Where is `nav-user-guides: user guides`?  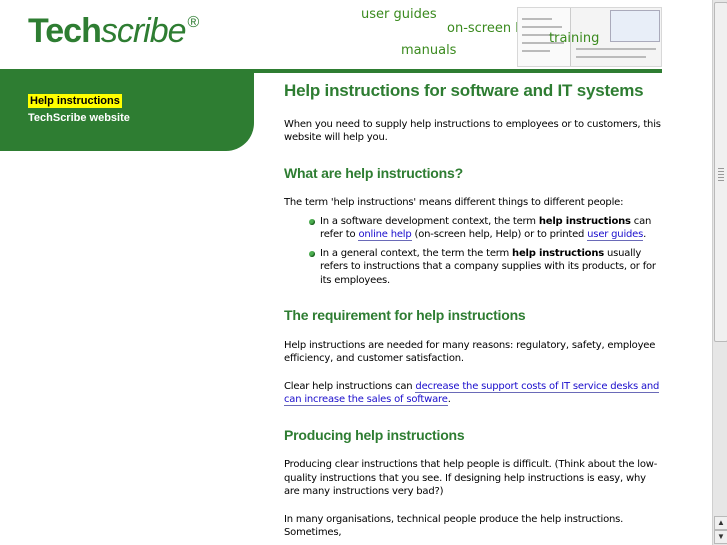
nav-user-guides: user guides is located at coordinates (399, 14).